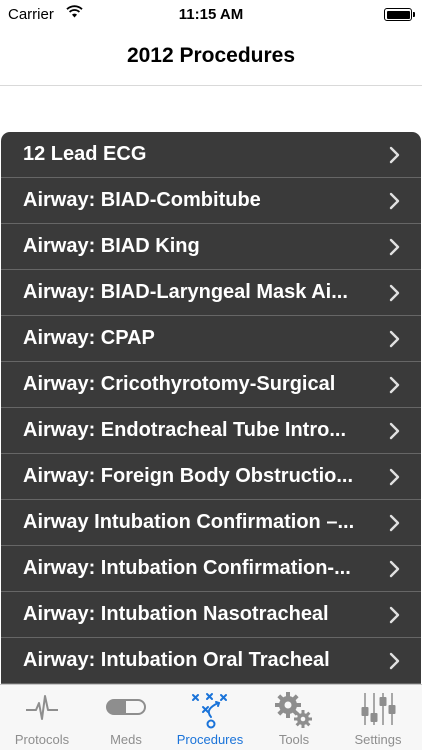  Describe the element at coordinates (126, 707) in the screenshot. I see `pill-icon` at that location.